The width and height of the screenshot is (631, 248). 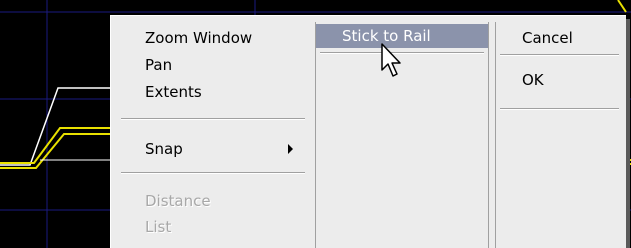 I want to click on menu-item-list: List, so click(x=213, y=227).